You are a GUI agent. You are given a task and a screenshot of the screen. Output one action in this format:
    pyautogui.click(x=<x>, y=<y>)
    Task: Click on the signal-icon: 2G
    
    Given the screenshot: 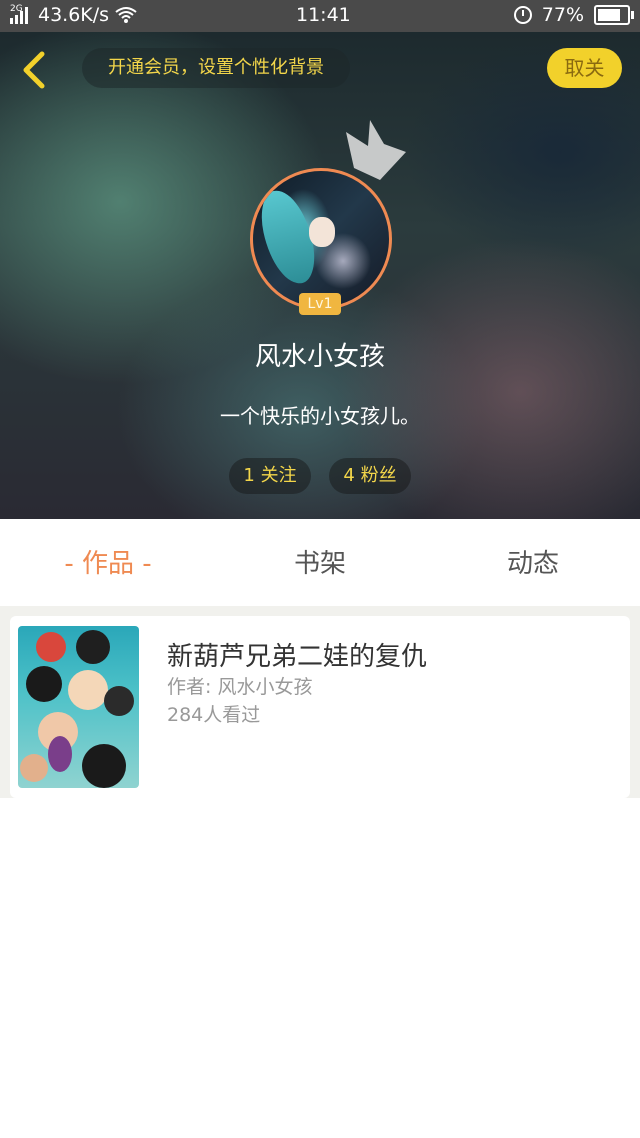 What is the action you would take?
    pyautogui.click(x=20, y=14)
    